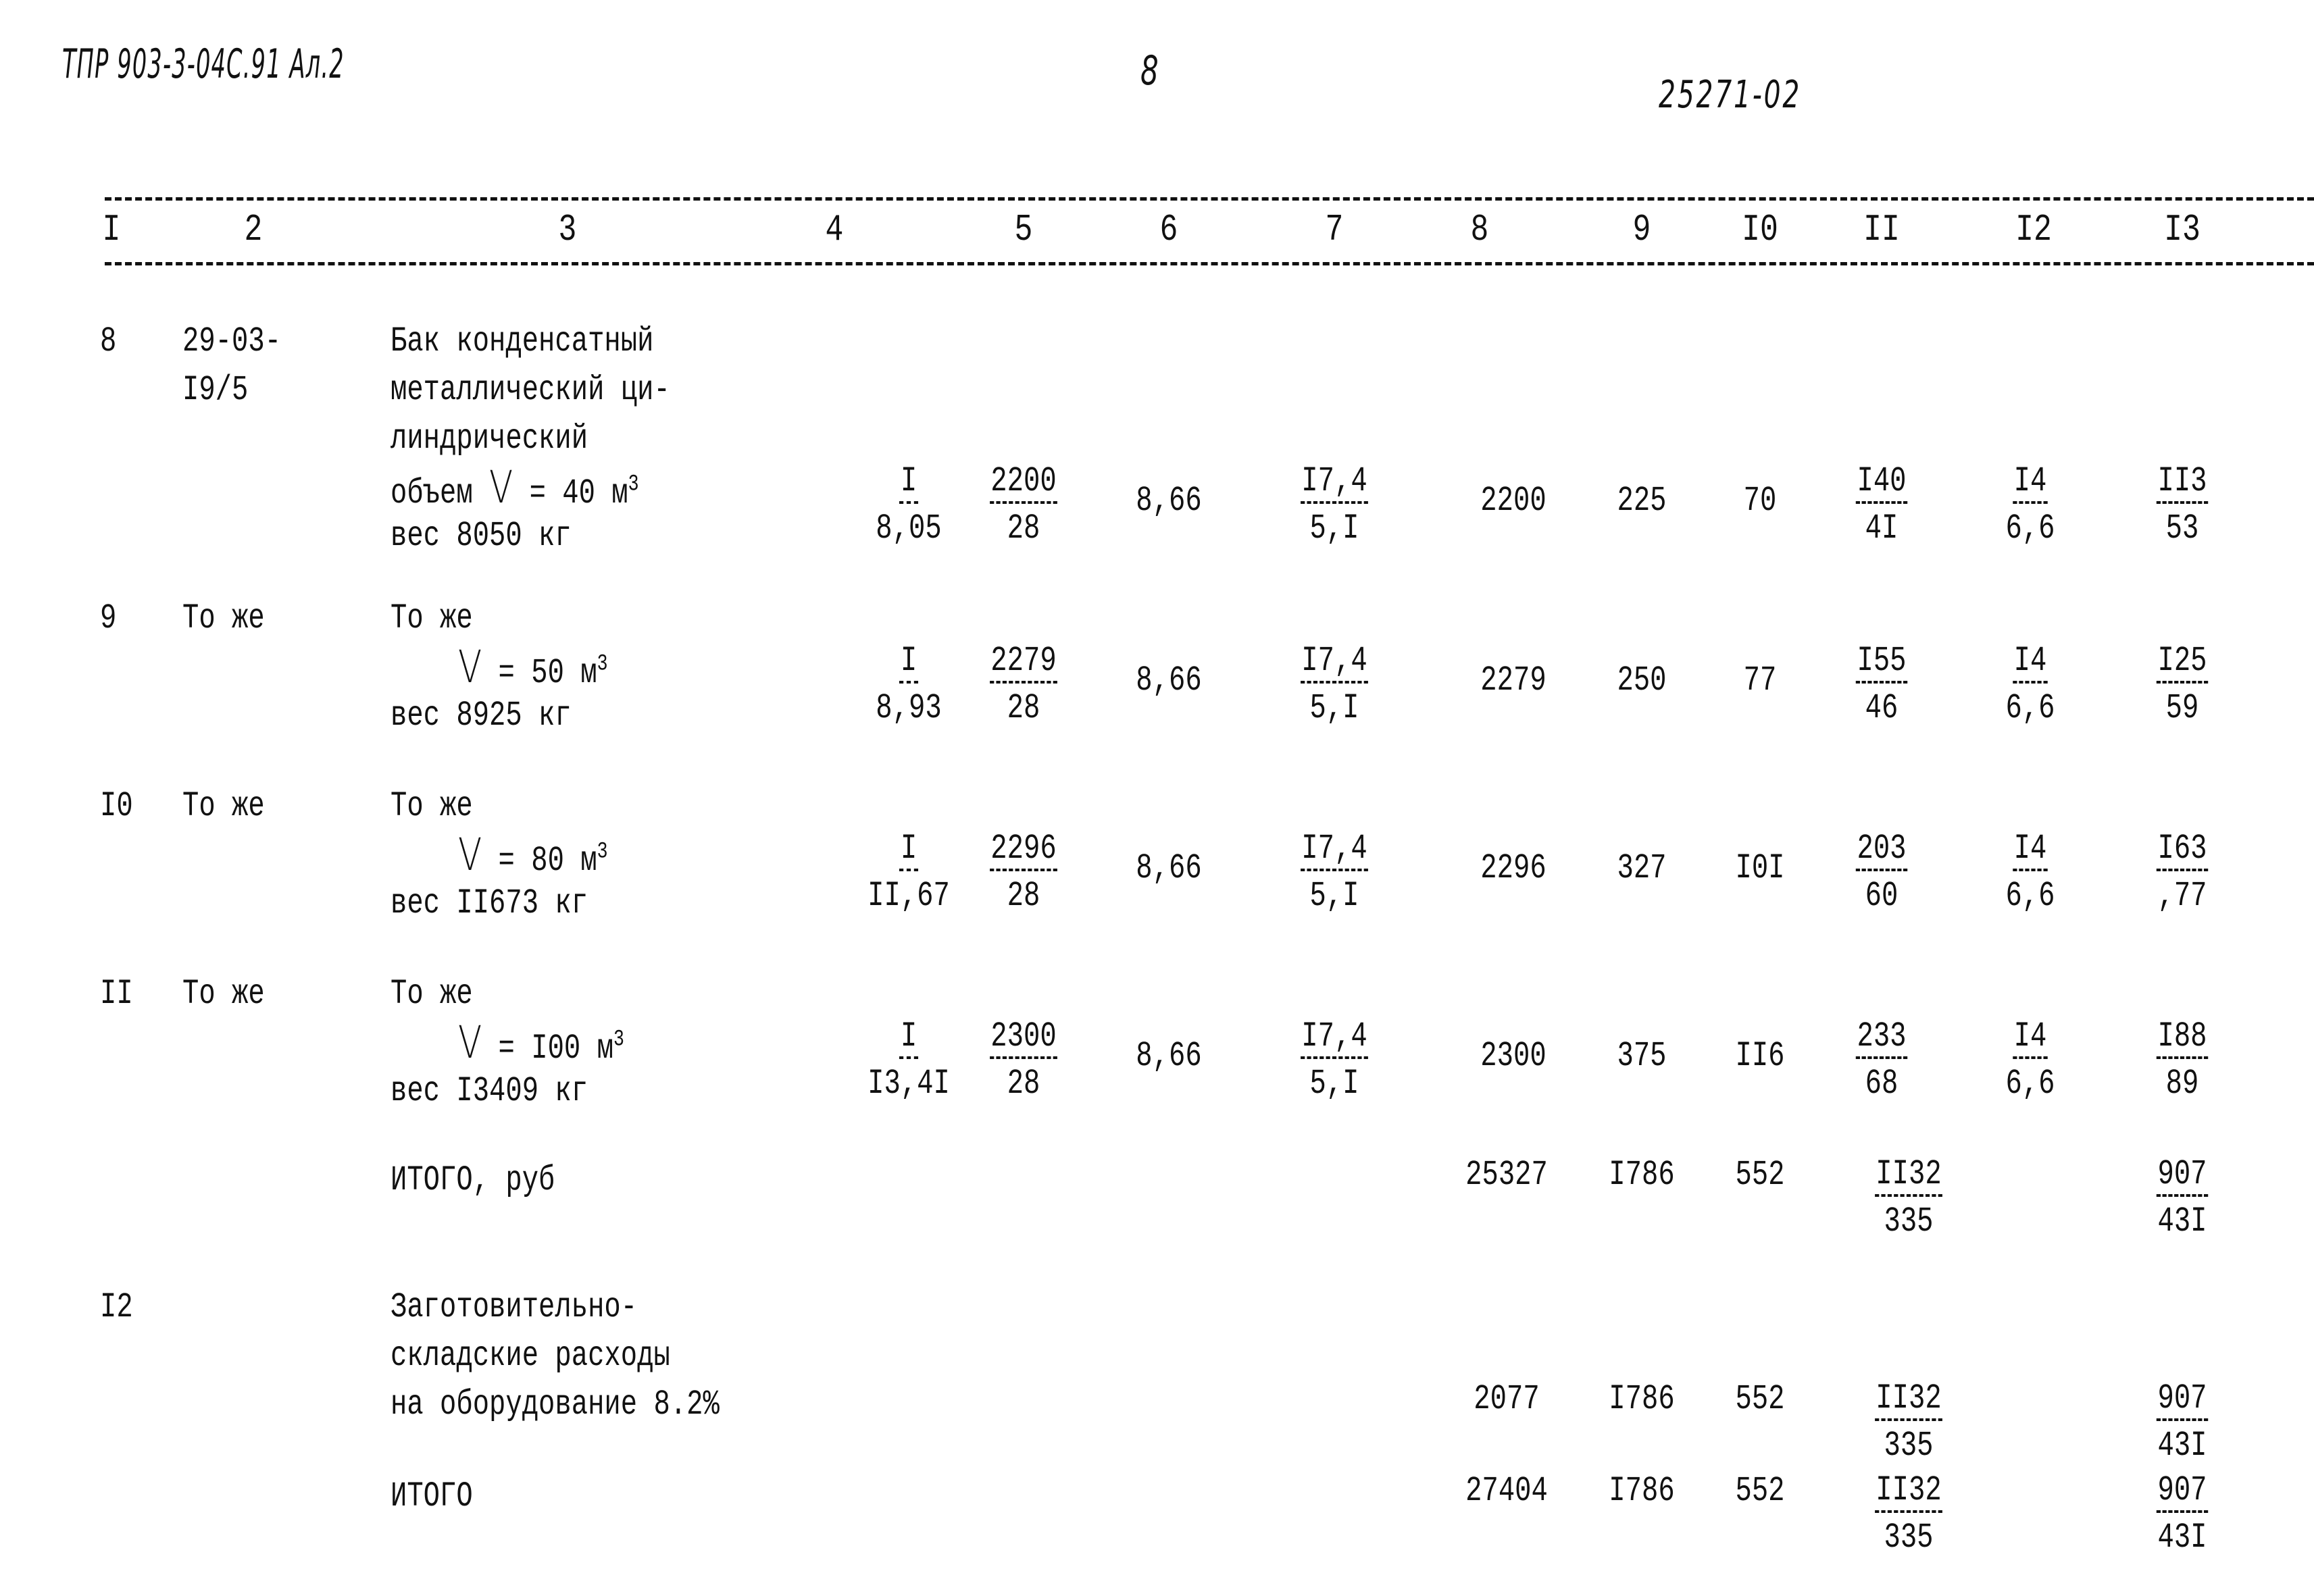 This screenshot has height=1596, width=2314. I want to click on item-weight: вес II673 кг, so click(490, 903).